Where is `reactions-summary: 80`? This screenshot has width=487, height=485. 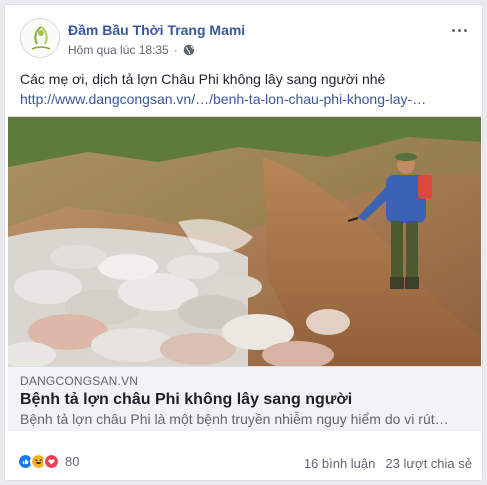
reactions-summary: 80 is located at coordinates (48, 461).